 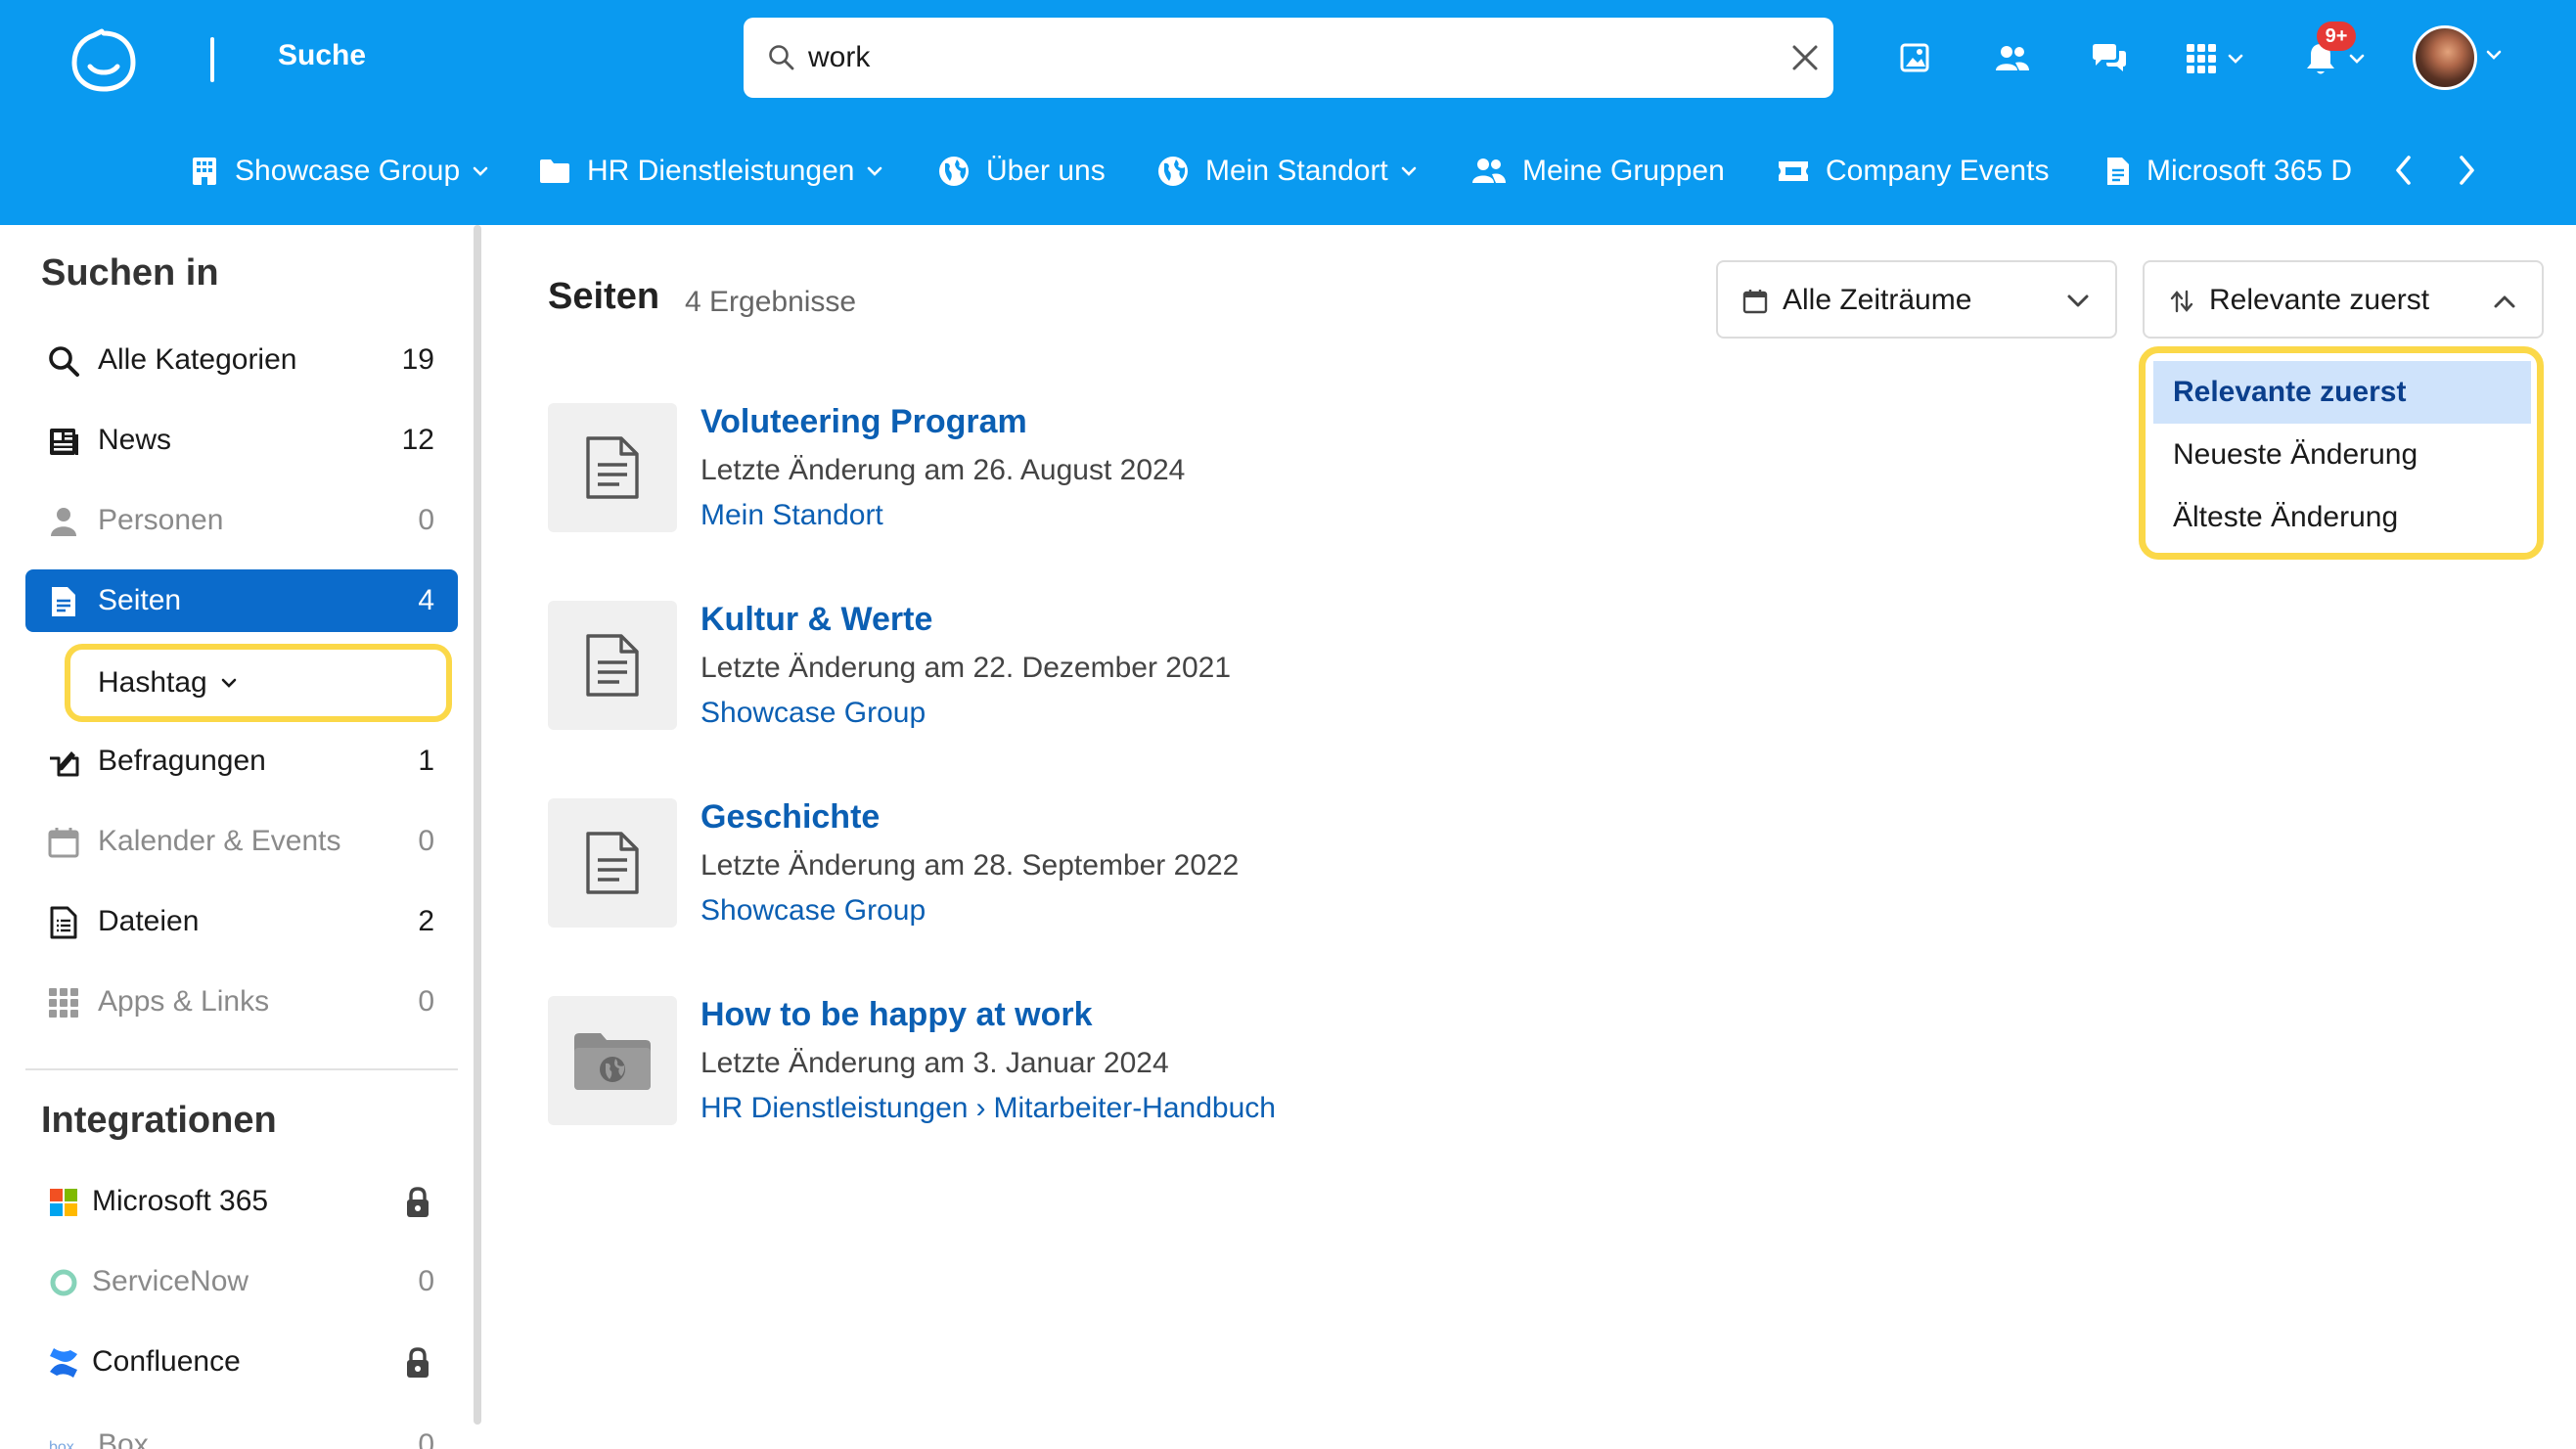 I want to click on sidebar-item-alle-kategorien: Alle Kategorien 19, so click(x=241, y=360).